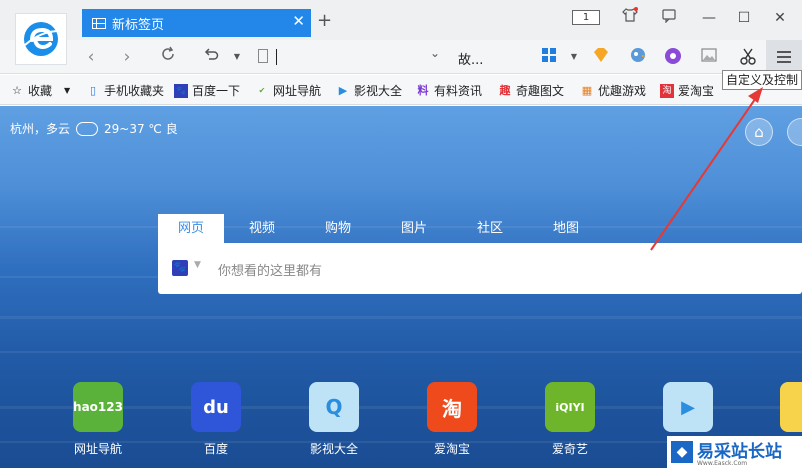  I want to click on bookmark-taobao: 淘 爱淘宝, so click(687, 90).